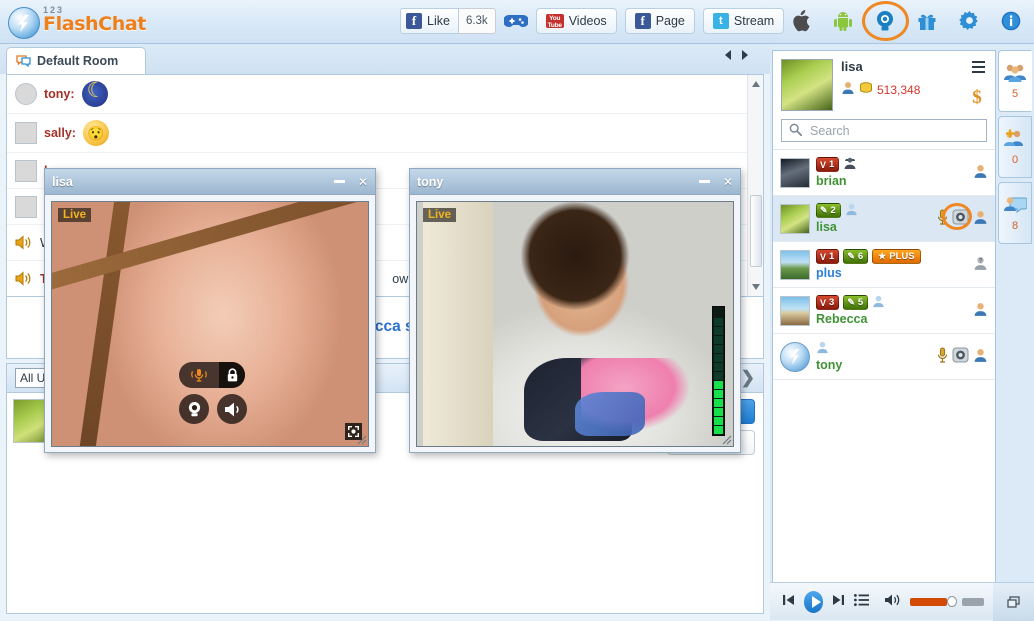 This screenshot has height=621, width=1034. I want to click on video-window-lisa: lisa ✕ Live, so click(210, 310).